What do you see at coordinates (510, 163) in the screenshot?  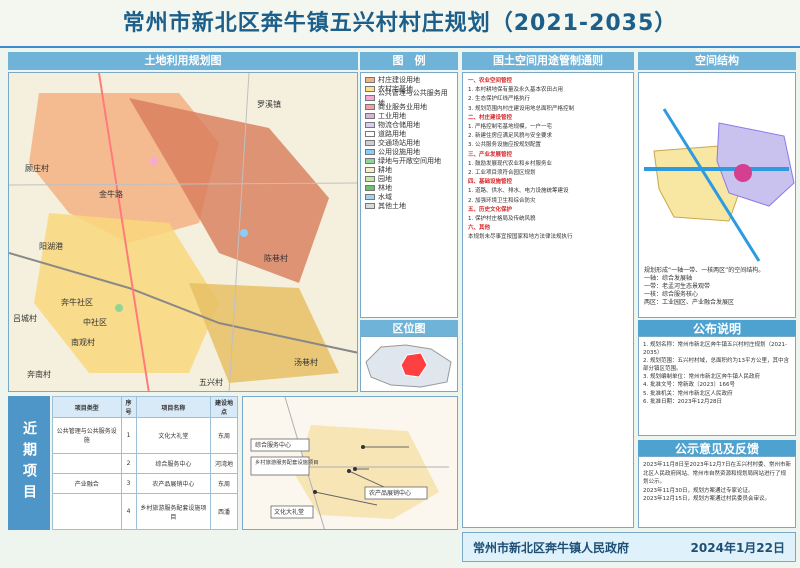 I see `control-paragraph: 1. 鼓励发展现代农业和乡村服务业` at bounding box center [510, 163].